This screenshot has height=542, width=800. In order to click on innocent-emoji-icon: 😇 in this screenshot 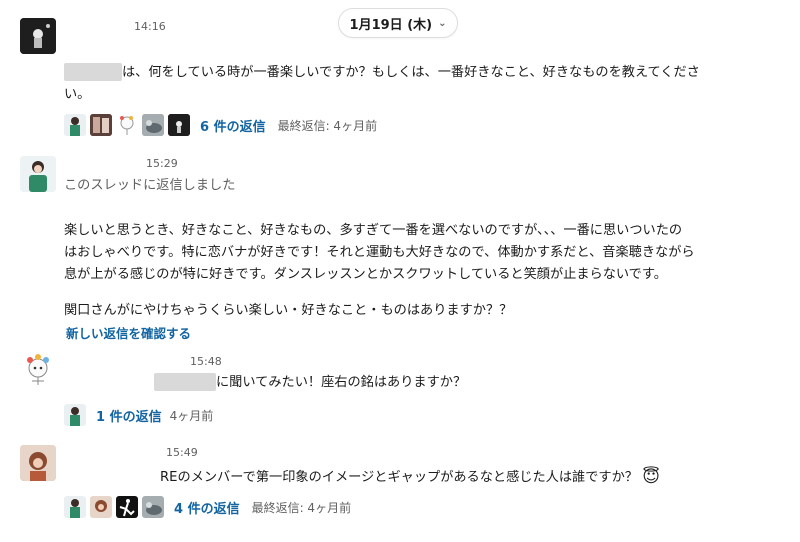, I will do `click(651, 477)`.